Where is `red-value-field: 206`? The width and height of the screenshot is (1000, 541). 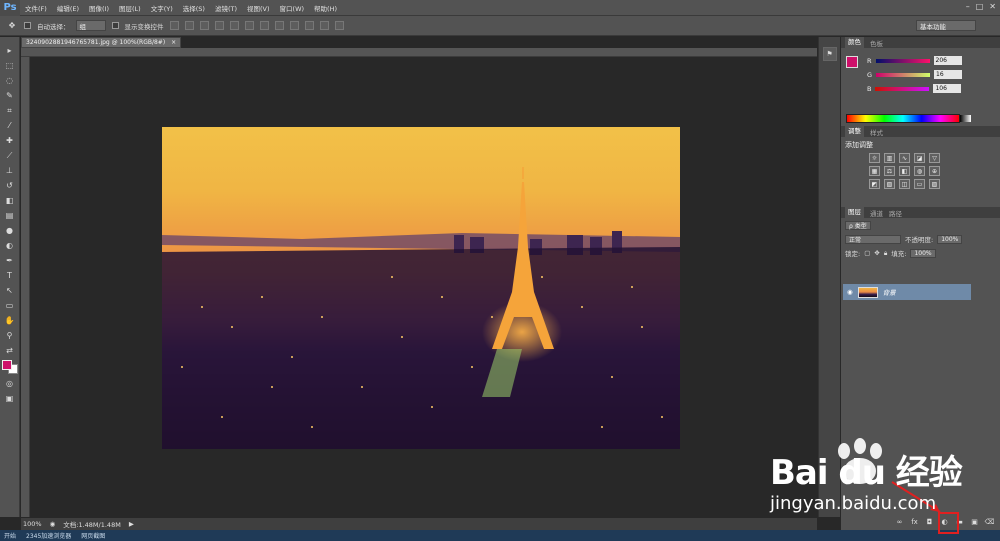 red-value-field: 206 is located at coordinates (947, 60).